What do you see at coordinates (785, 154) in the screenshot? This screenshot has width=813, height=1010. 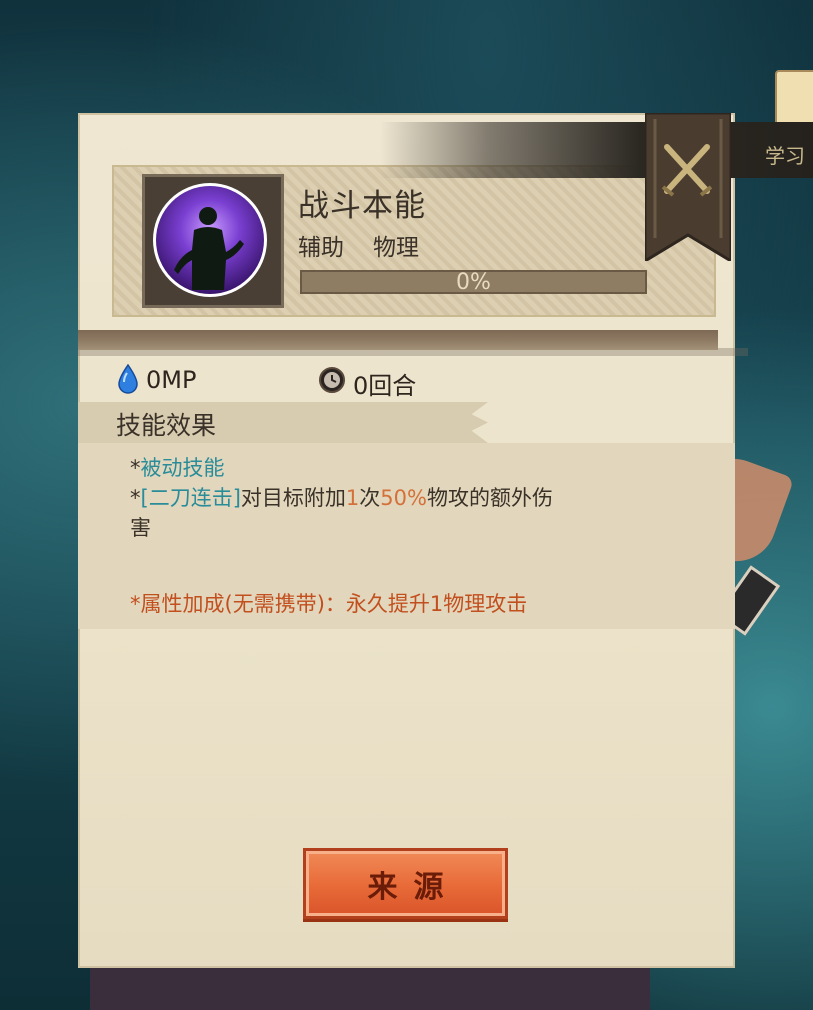 I see `background-tab-label: 学习` at bounding box center [785, 154].